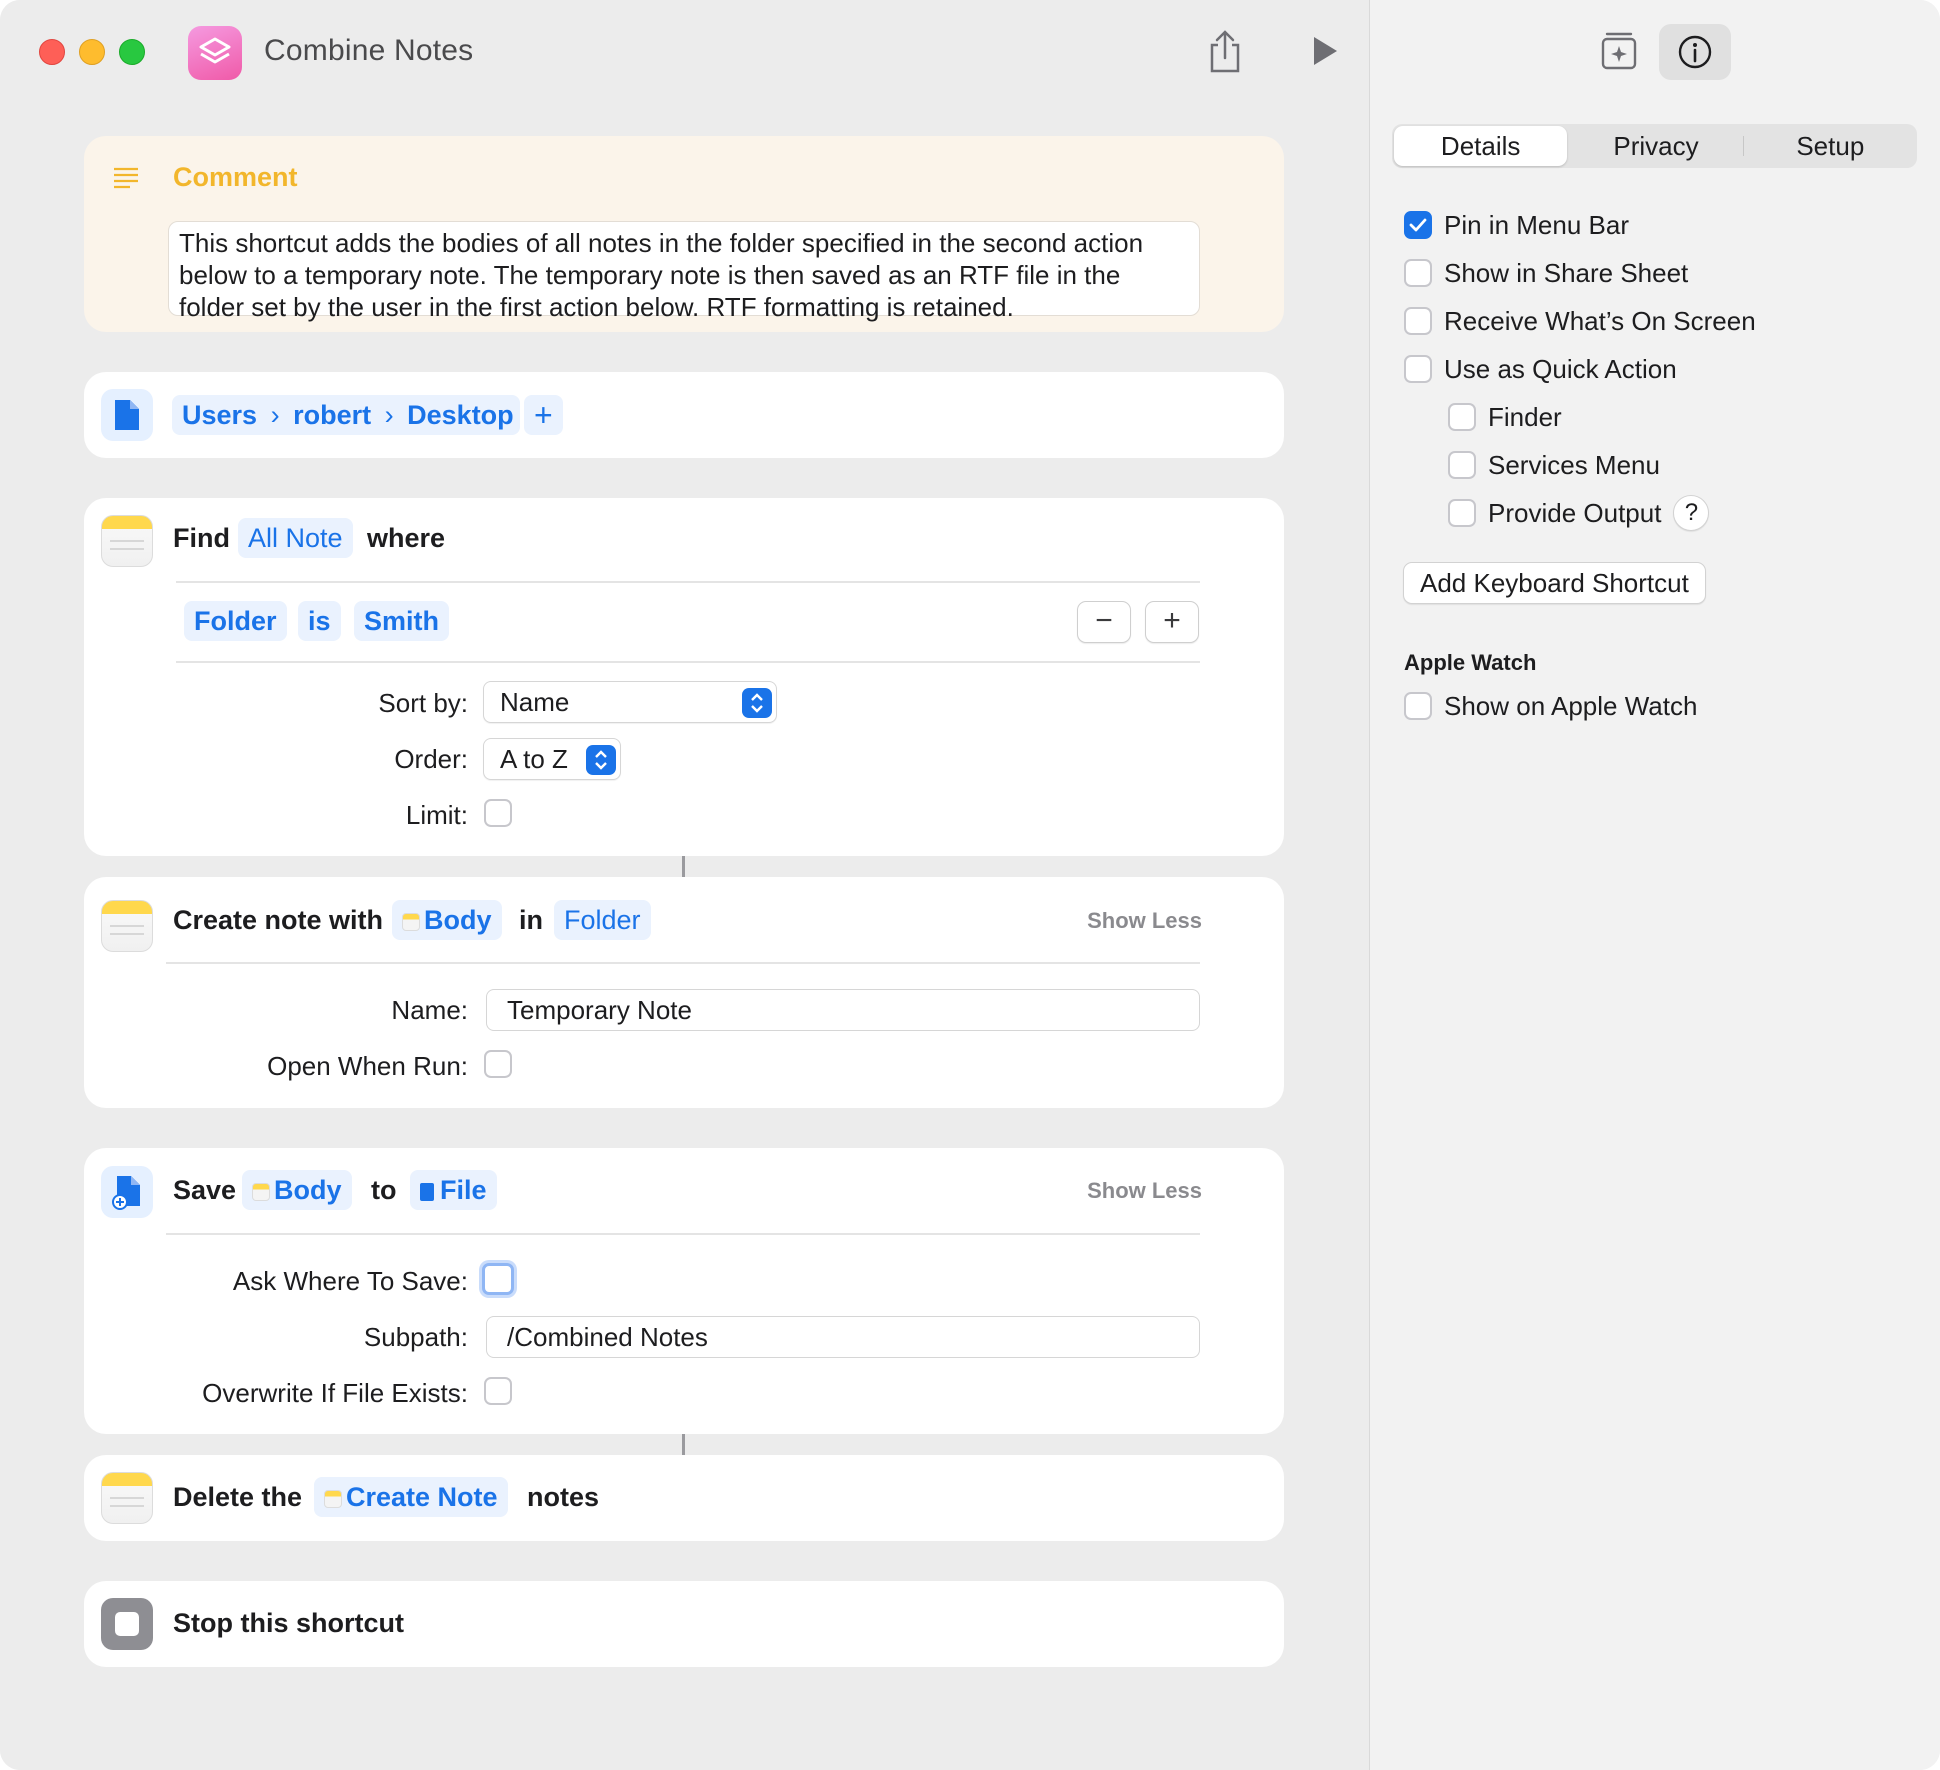 This screenshot has width=1940, height=1770. What do you see at coordinates (683, 1234) in the screenshot?
I see `divider` at bounding box center [683, 1234].